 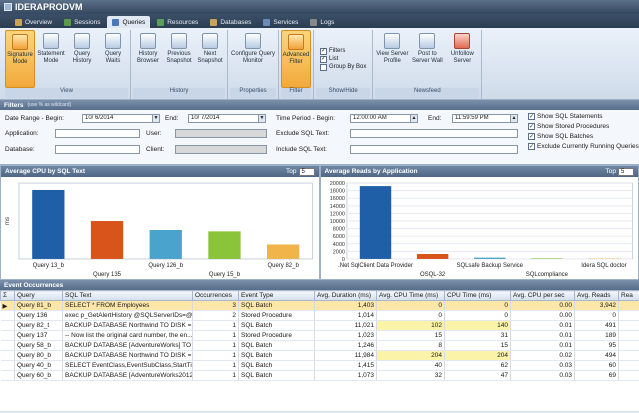 I want to click on logs-icon, so click(x=314, y=22).